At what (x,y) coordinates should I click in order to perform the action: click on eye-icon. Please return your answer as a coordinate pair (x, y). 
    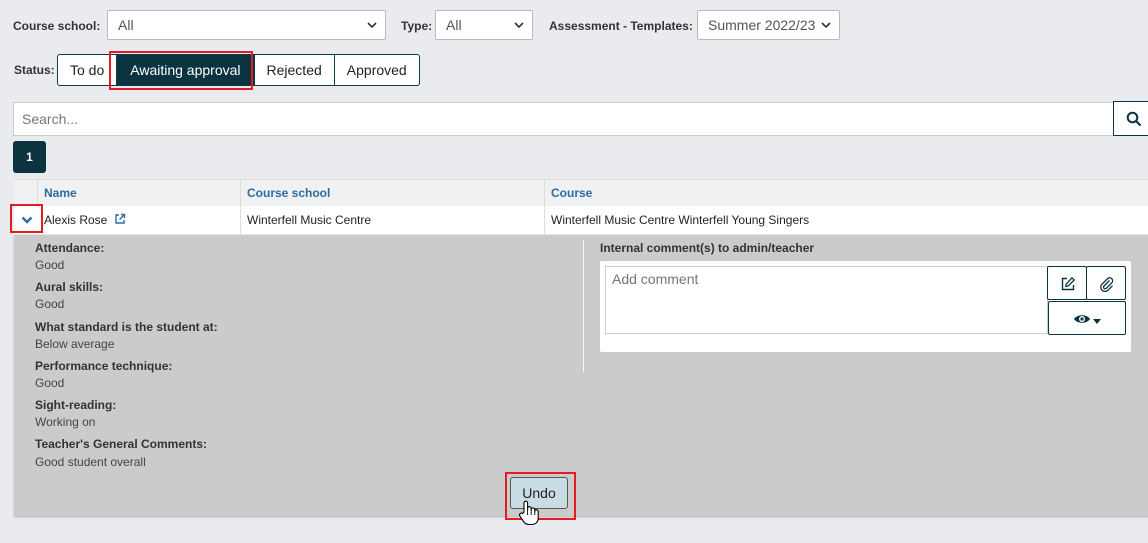
    Looking at the image, I should click on (1082, 319).